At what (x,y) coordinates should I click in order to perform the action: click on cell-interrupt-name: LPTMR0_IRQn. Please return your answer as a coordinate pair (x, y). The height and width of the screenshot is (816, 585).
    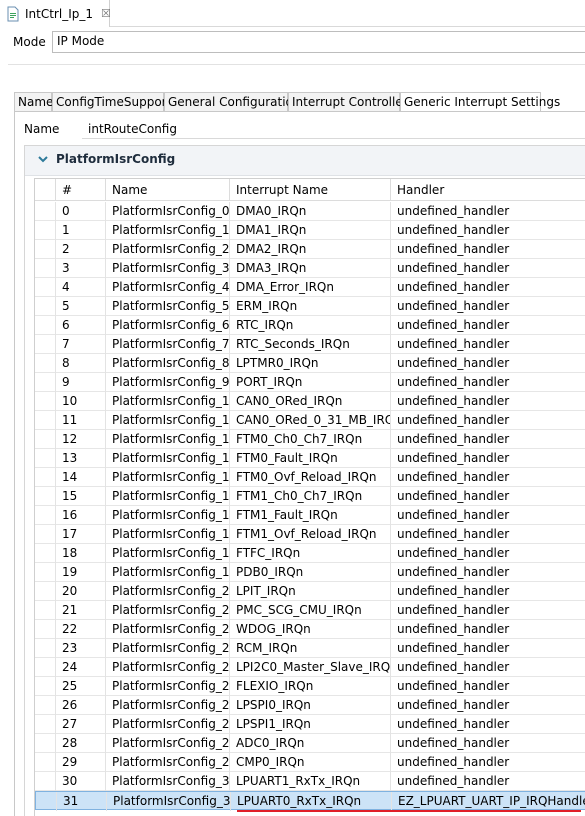
    Looking at the image, I should click on (310, 363).